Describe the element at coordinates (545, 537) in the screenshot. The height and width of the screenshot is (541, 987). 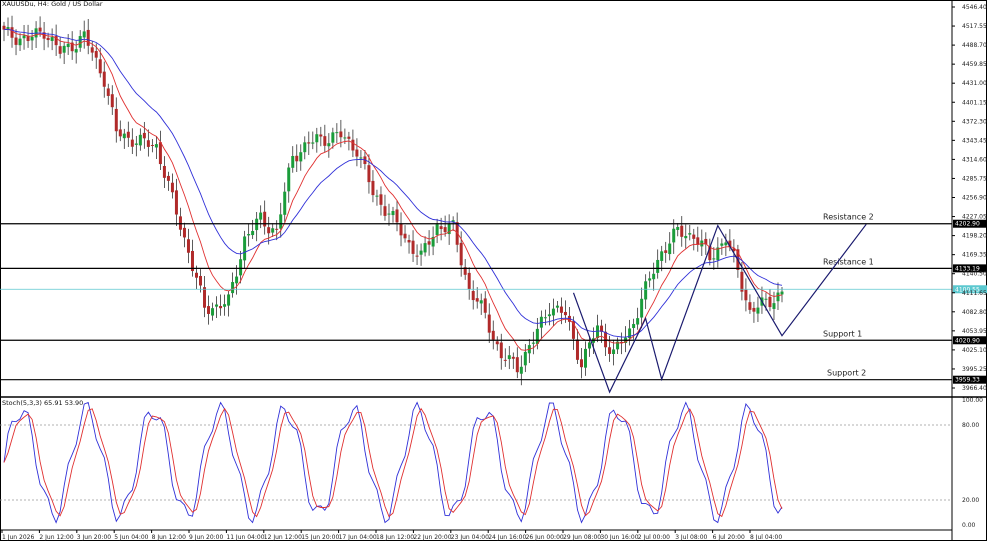
I see `time-tick-label: 26 Jun 00:00` at that location.